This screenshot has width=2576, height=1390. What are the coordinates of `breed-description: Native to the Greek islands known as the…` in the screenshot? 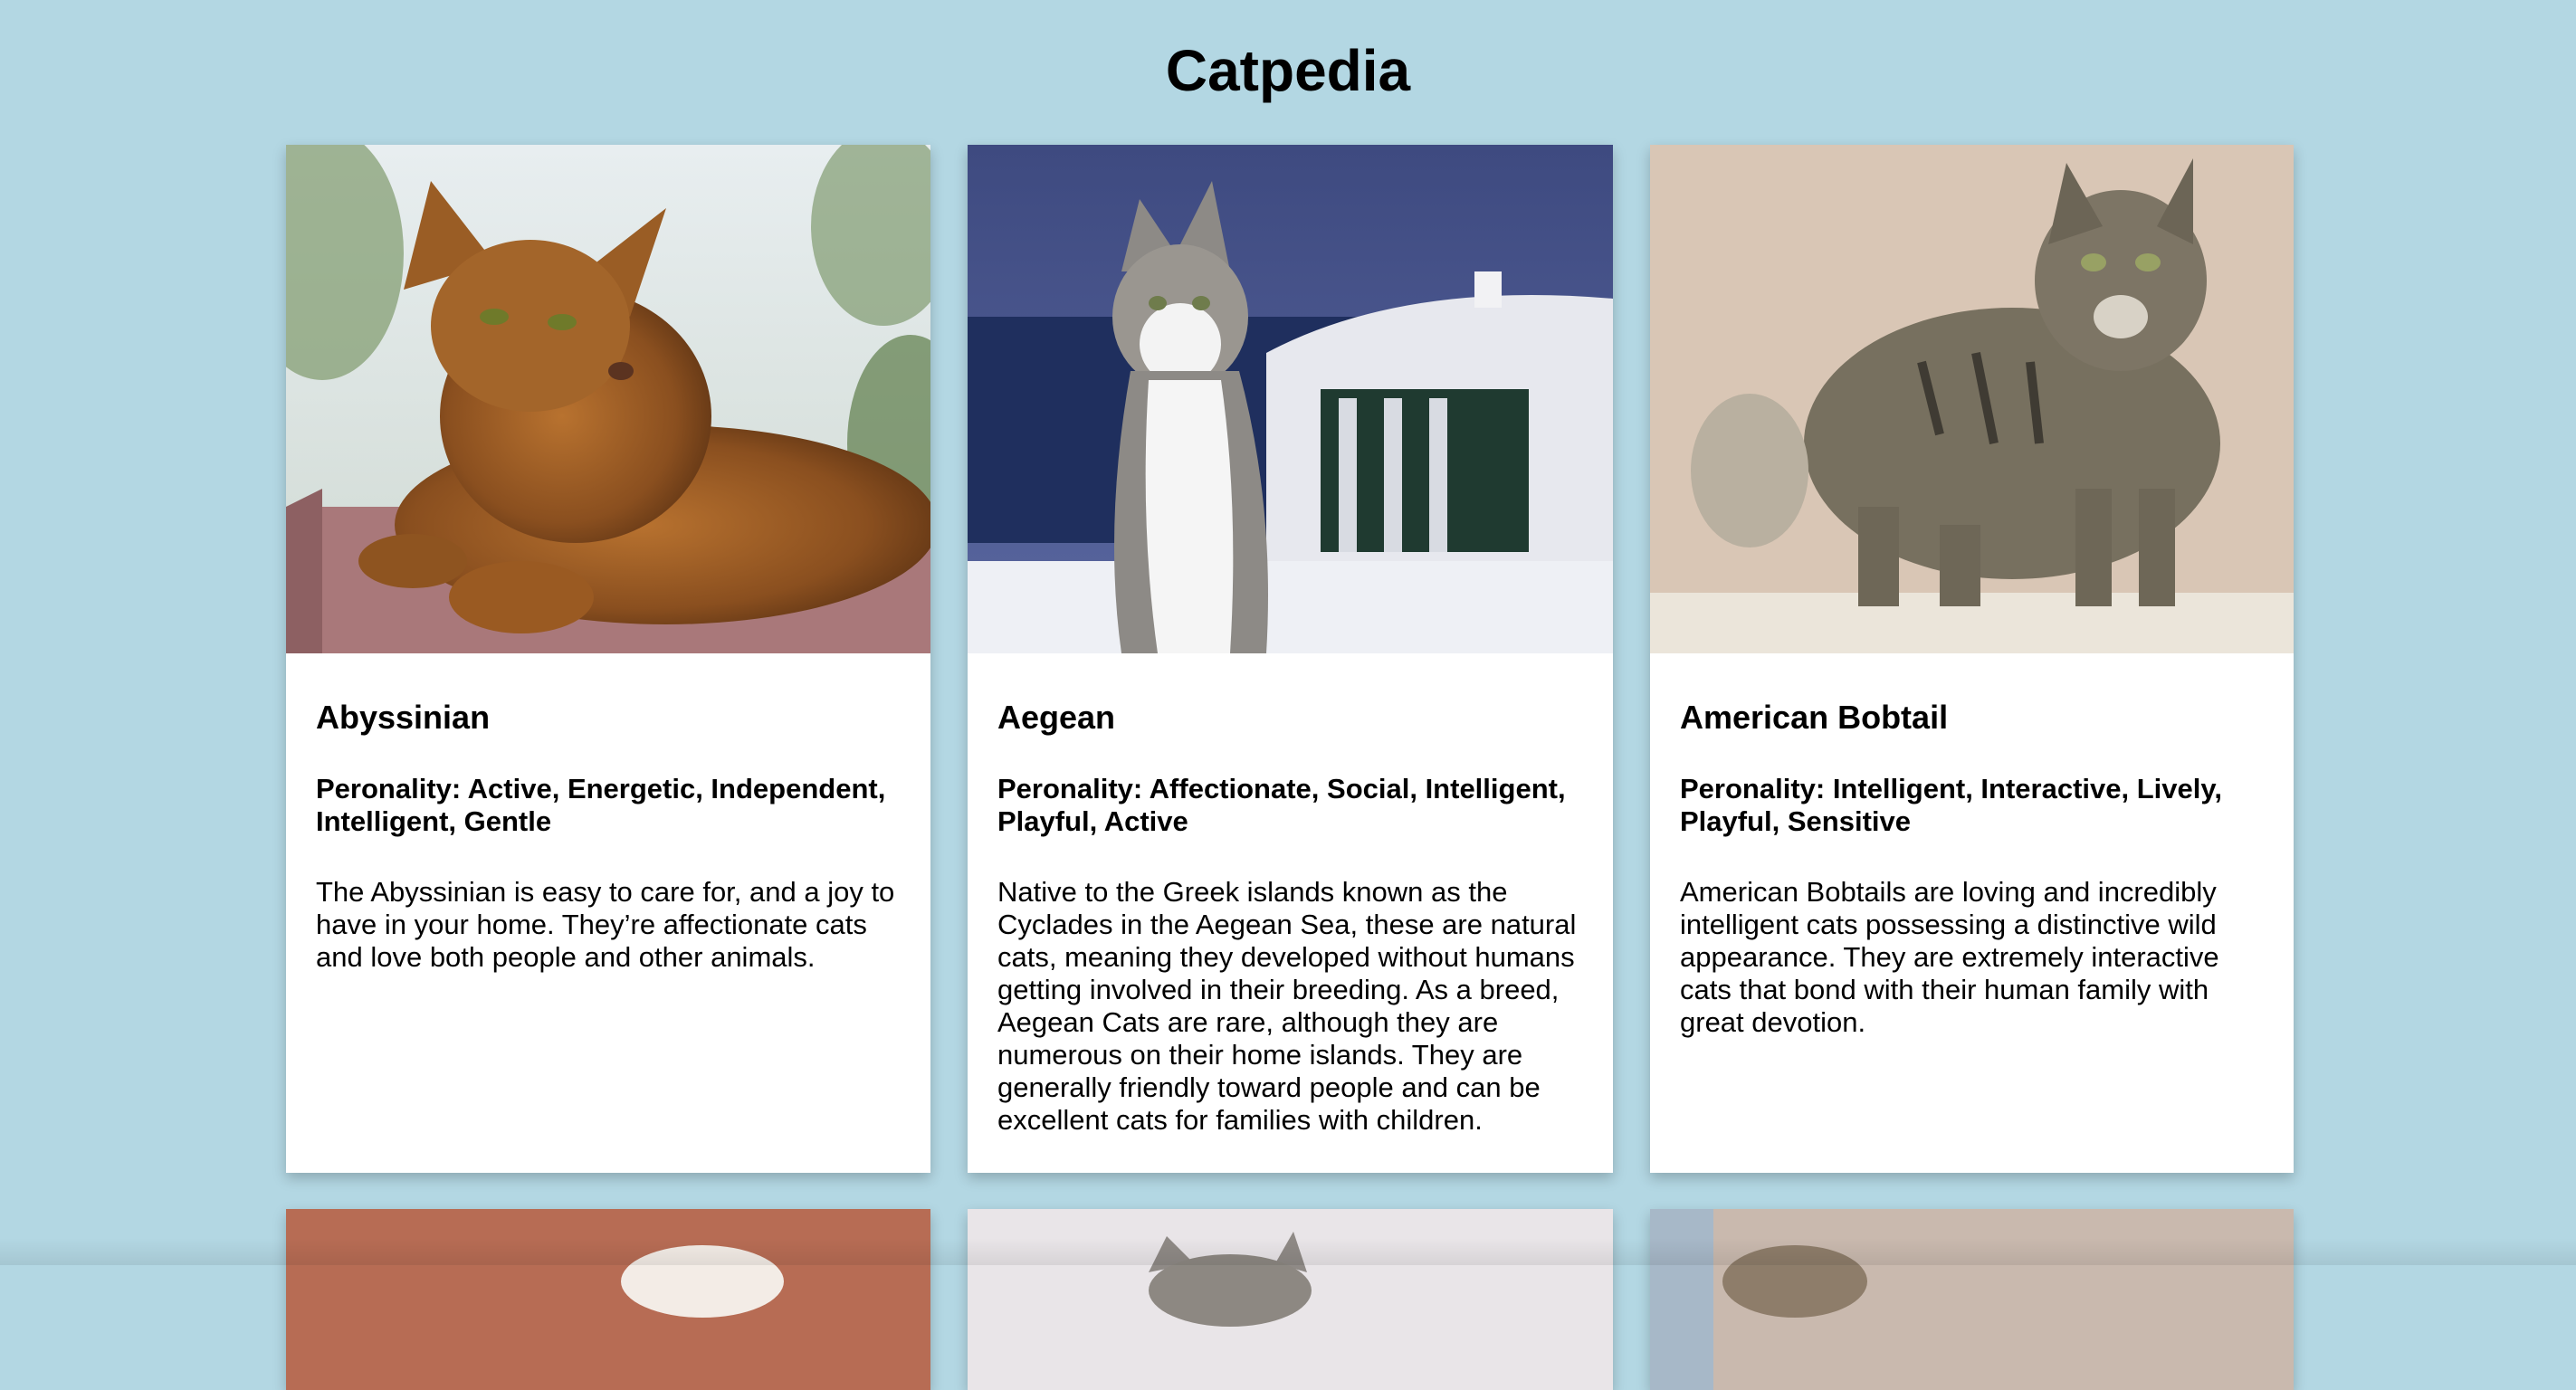 It's located at (1287, 1006).